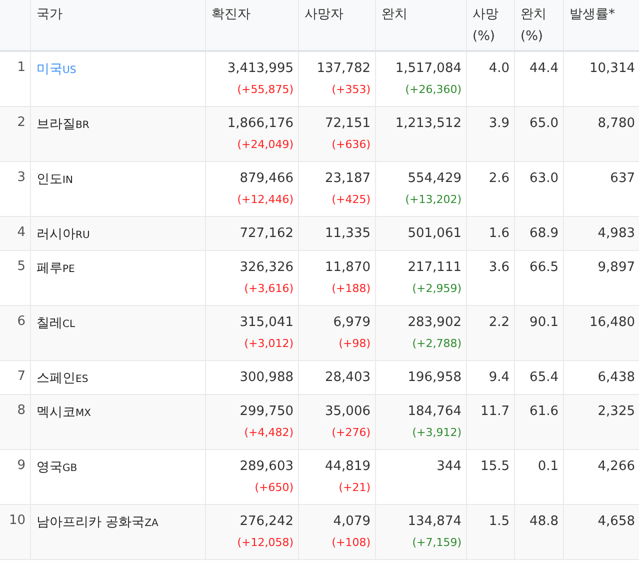 The width and height of the screenshot is (639, 562). What do you see at coordinates (117, 25) in the screenshot?
I see `column-header: 국가` at bounding box center [117, 25].